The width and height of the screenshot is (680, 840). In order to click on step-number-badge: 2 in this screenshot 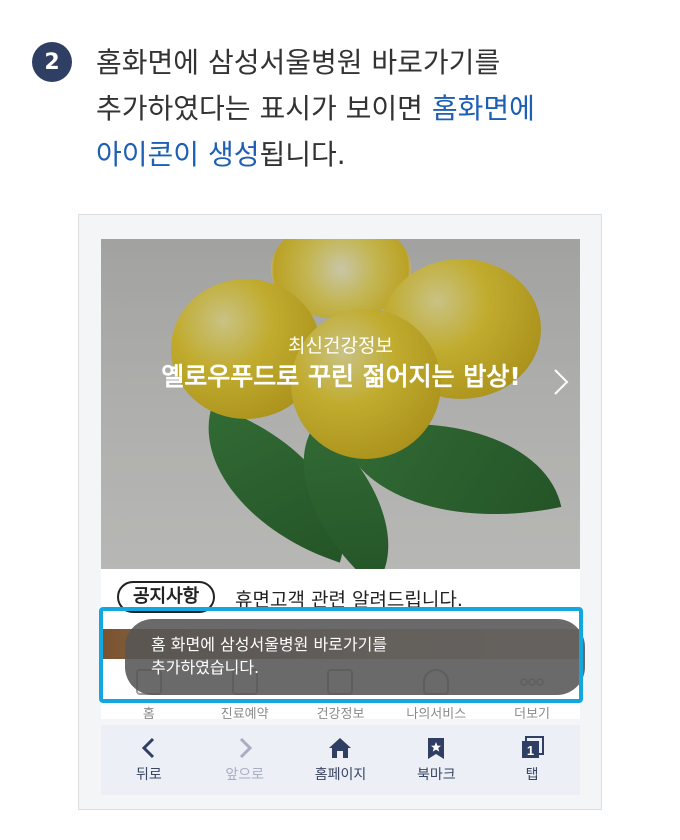, I will do `click(52, 62)`.